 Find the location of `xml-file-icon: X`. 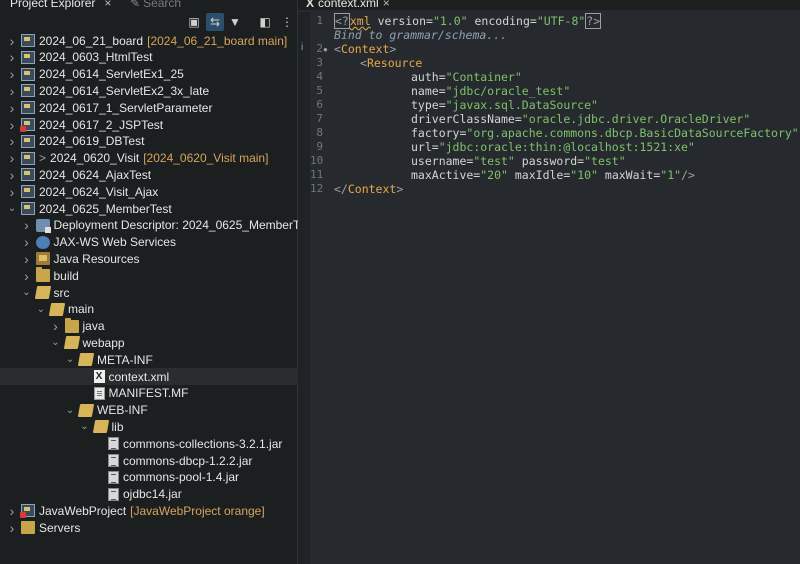

xml-file-icon: X is located at coordinates (310, 5).